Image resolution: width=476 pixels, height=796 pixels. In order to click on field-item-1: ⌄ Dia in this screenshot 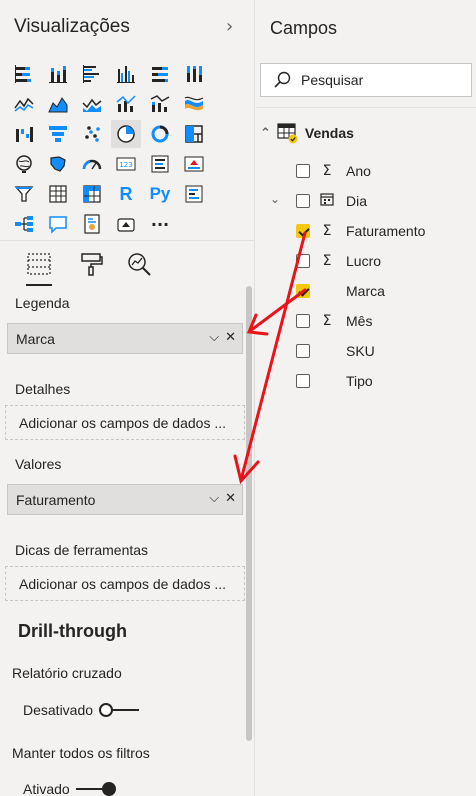, I will do `click(319, 201)`.